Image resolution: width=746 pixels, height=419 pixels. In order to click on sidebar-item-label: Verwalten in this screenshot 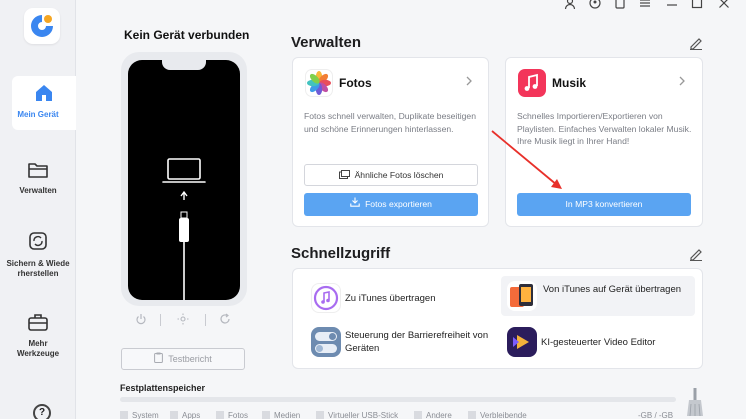, I will do `click(38, 190)`.